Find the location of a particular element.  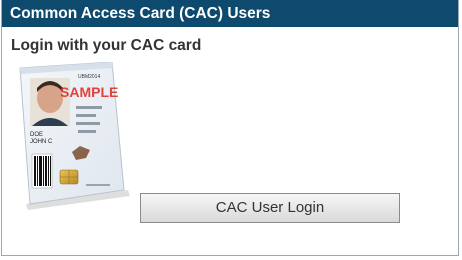

card-top-text: UBM2014 is located at coordinates (89, 77).